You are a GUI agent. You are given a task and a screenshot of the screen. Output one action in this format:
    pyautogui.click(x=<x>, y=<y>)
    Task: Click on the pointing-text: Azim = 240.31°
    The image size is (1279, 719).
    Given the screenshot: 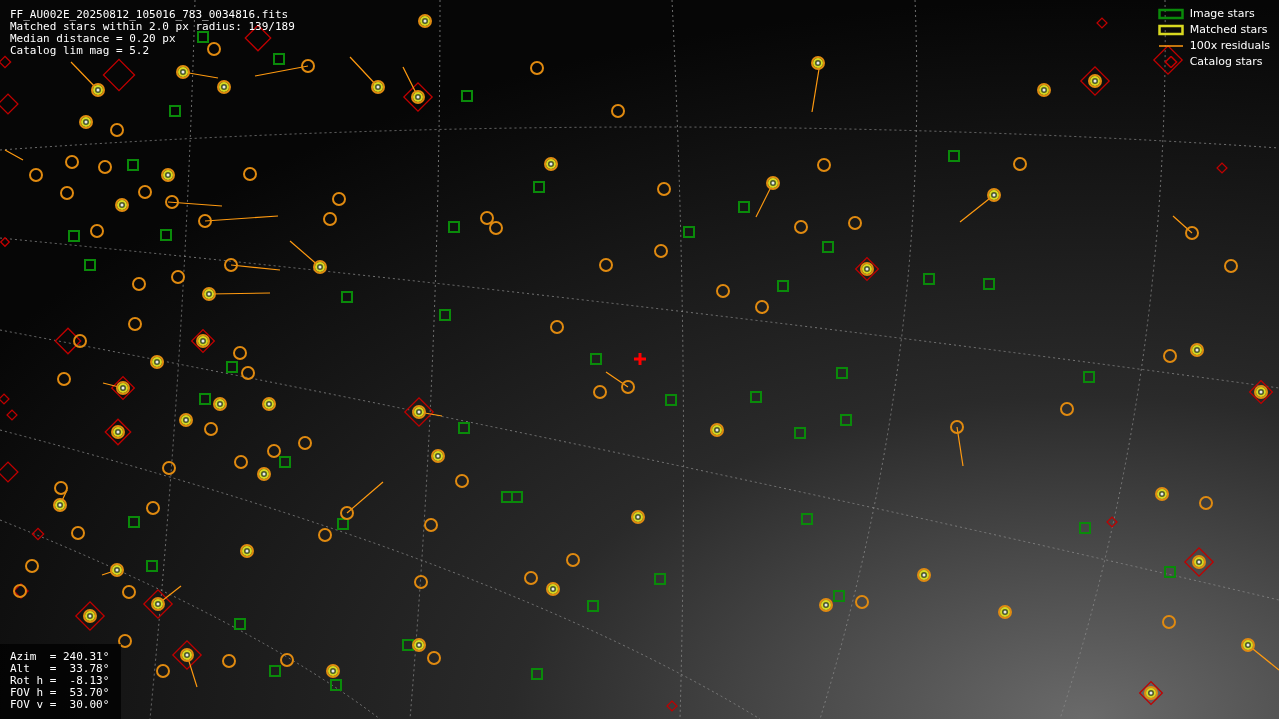 What is the action you would take?
    pyautogui.click(x=60, y=657)
    